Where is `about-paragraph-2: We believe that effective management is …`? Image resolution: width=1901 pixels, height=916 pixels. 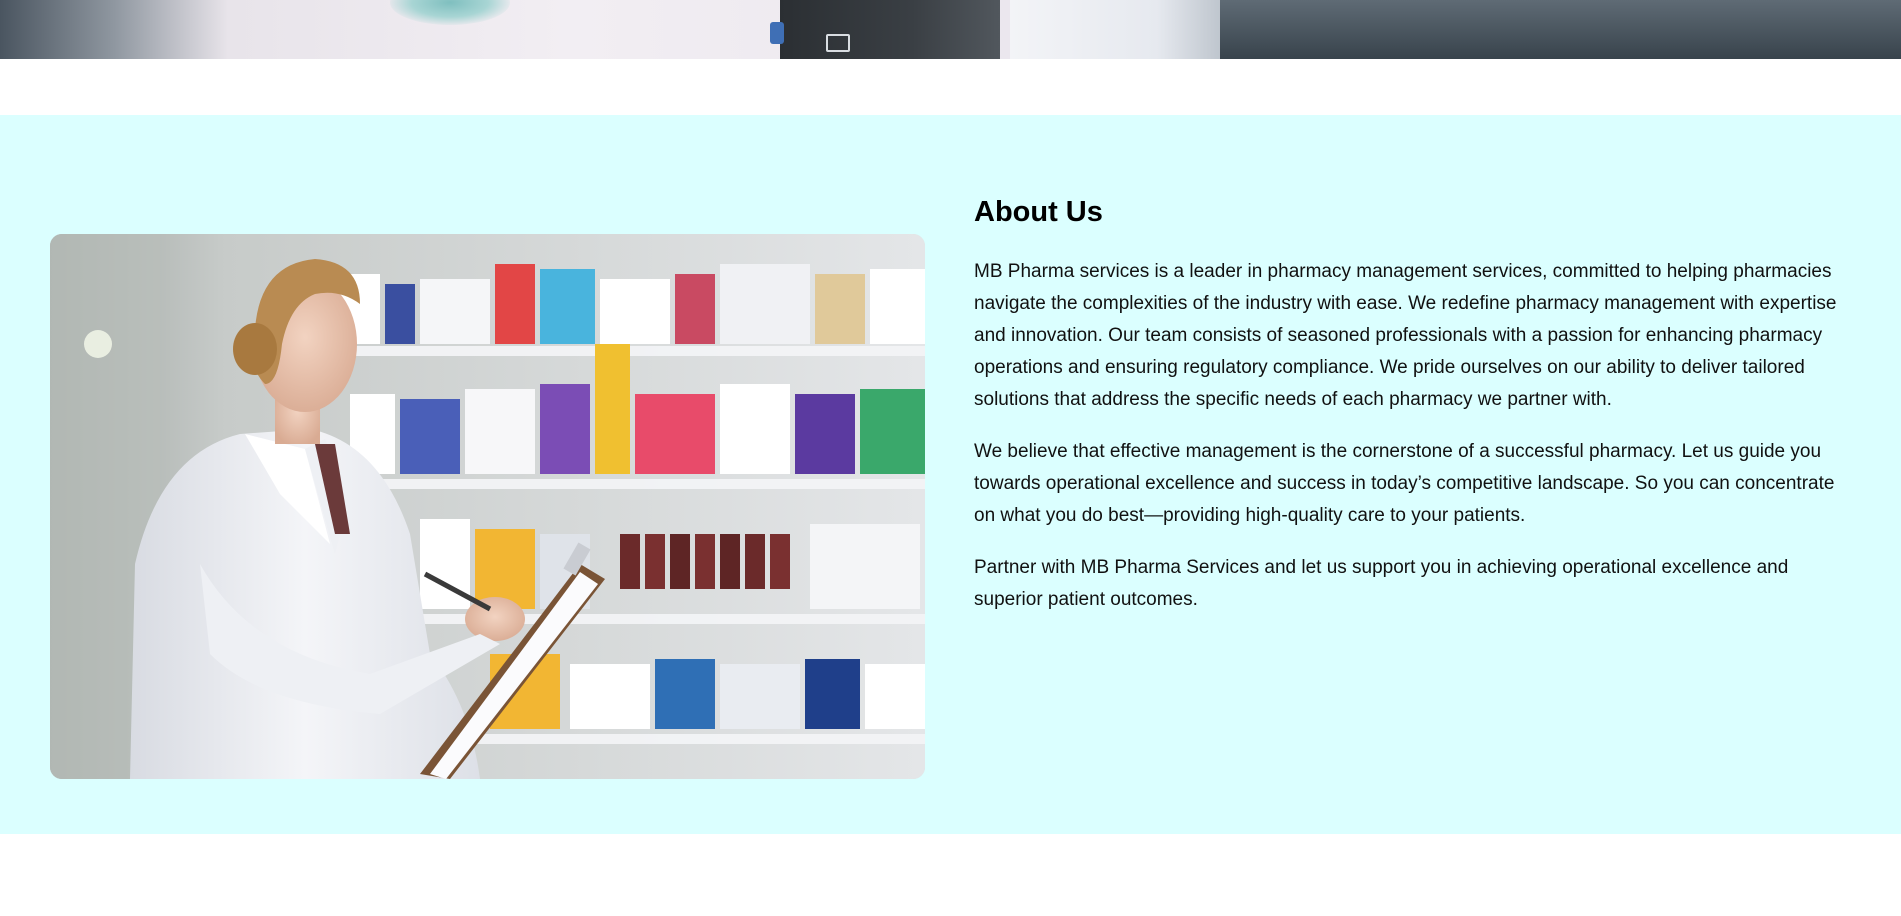
about-paragraph-2: We believe that effective management is … is located at coordinates (1404, 483).